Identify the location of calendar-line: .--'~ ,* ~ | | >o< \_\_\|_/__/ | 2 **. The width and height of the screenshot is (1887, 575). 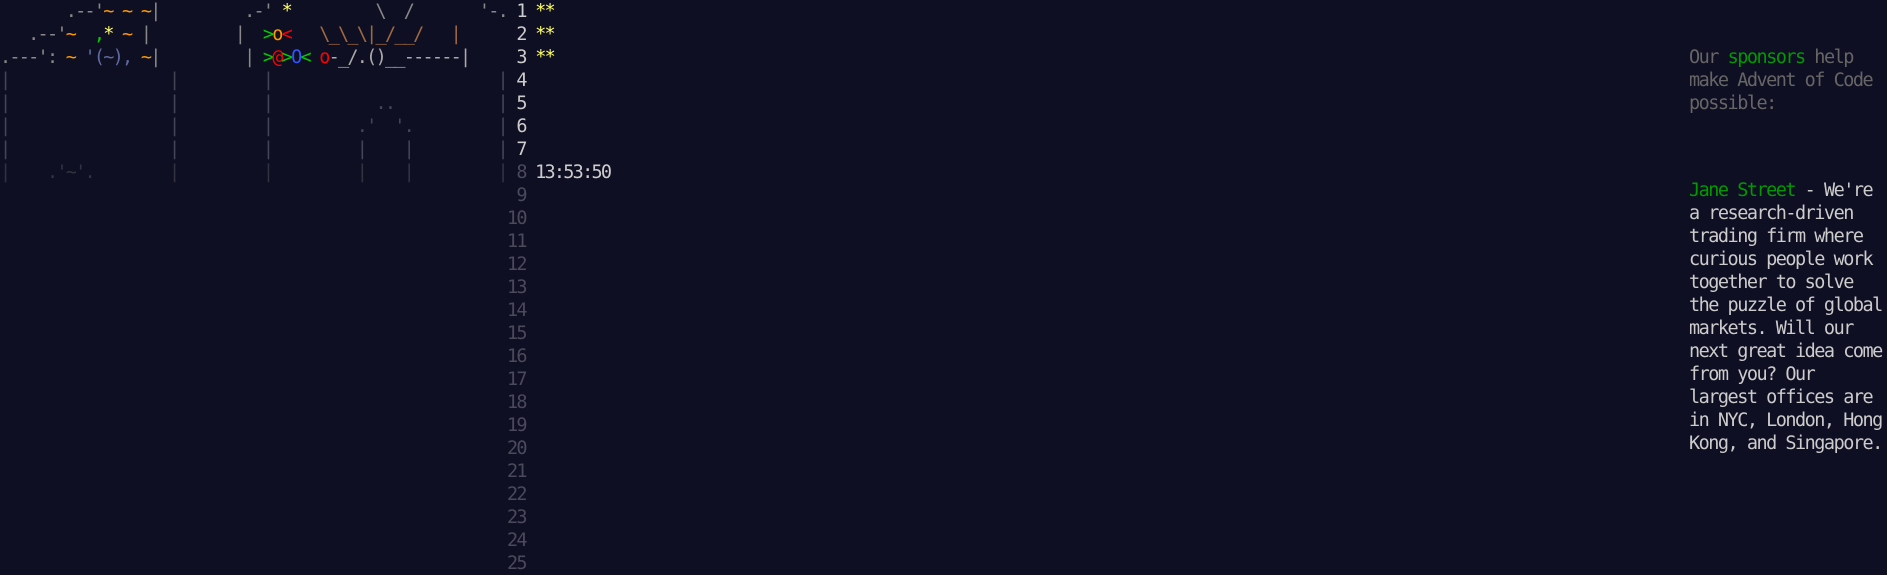
(305, 34).